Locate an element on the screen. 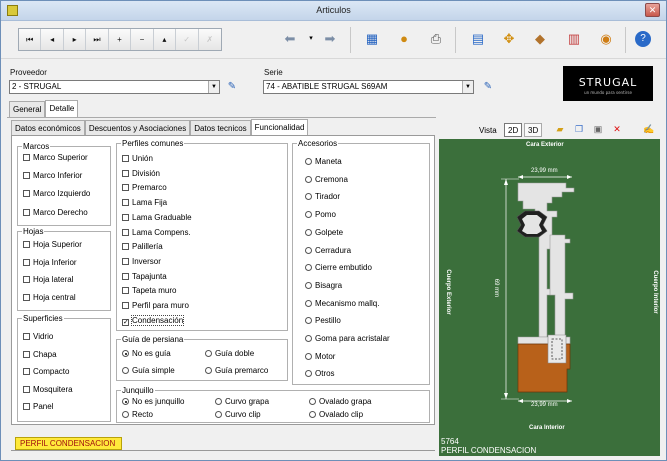  checkbox-division: División is located at coordinates (141, 173).